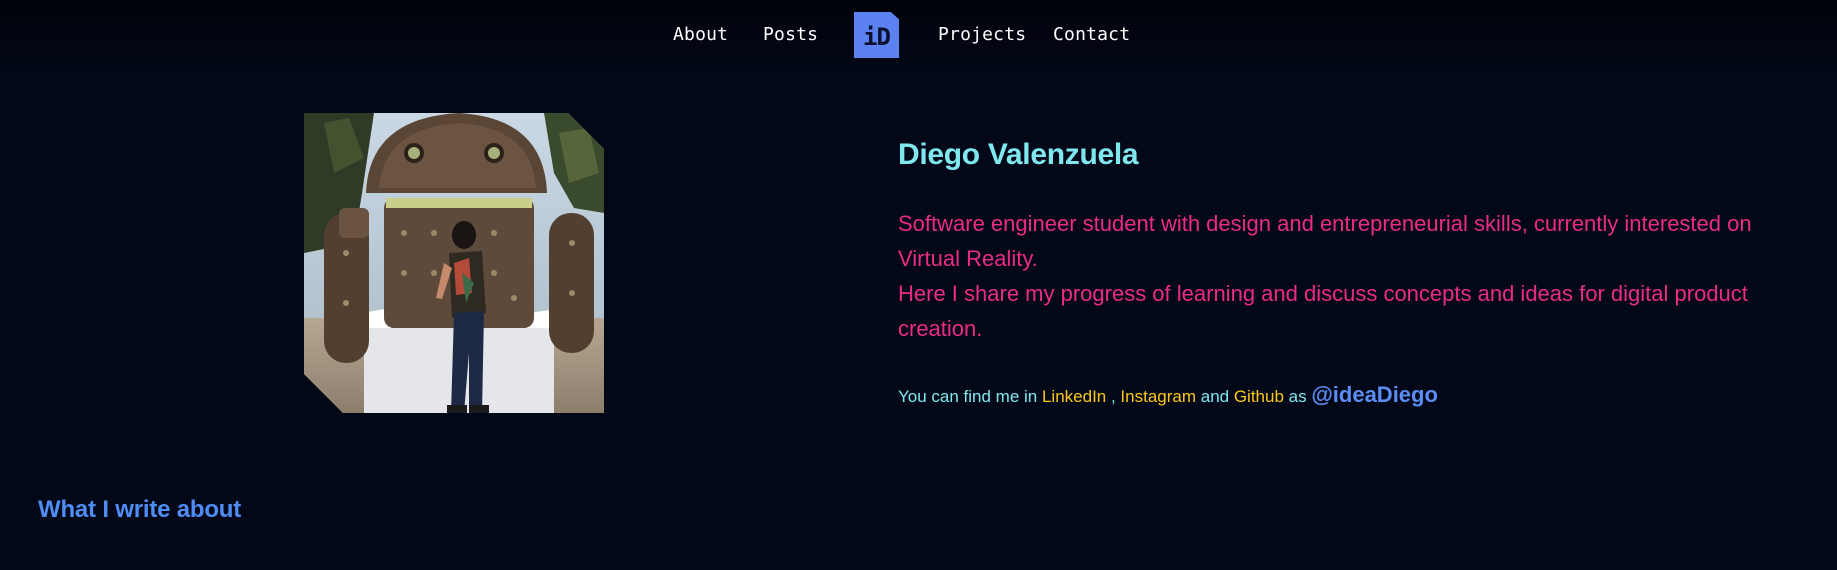  What do you see at coordinates (1074, 396) in the screenshot?
I see `linkedin-link: LinkedIn` at bounding box center [1074, 396].